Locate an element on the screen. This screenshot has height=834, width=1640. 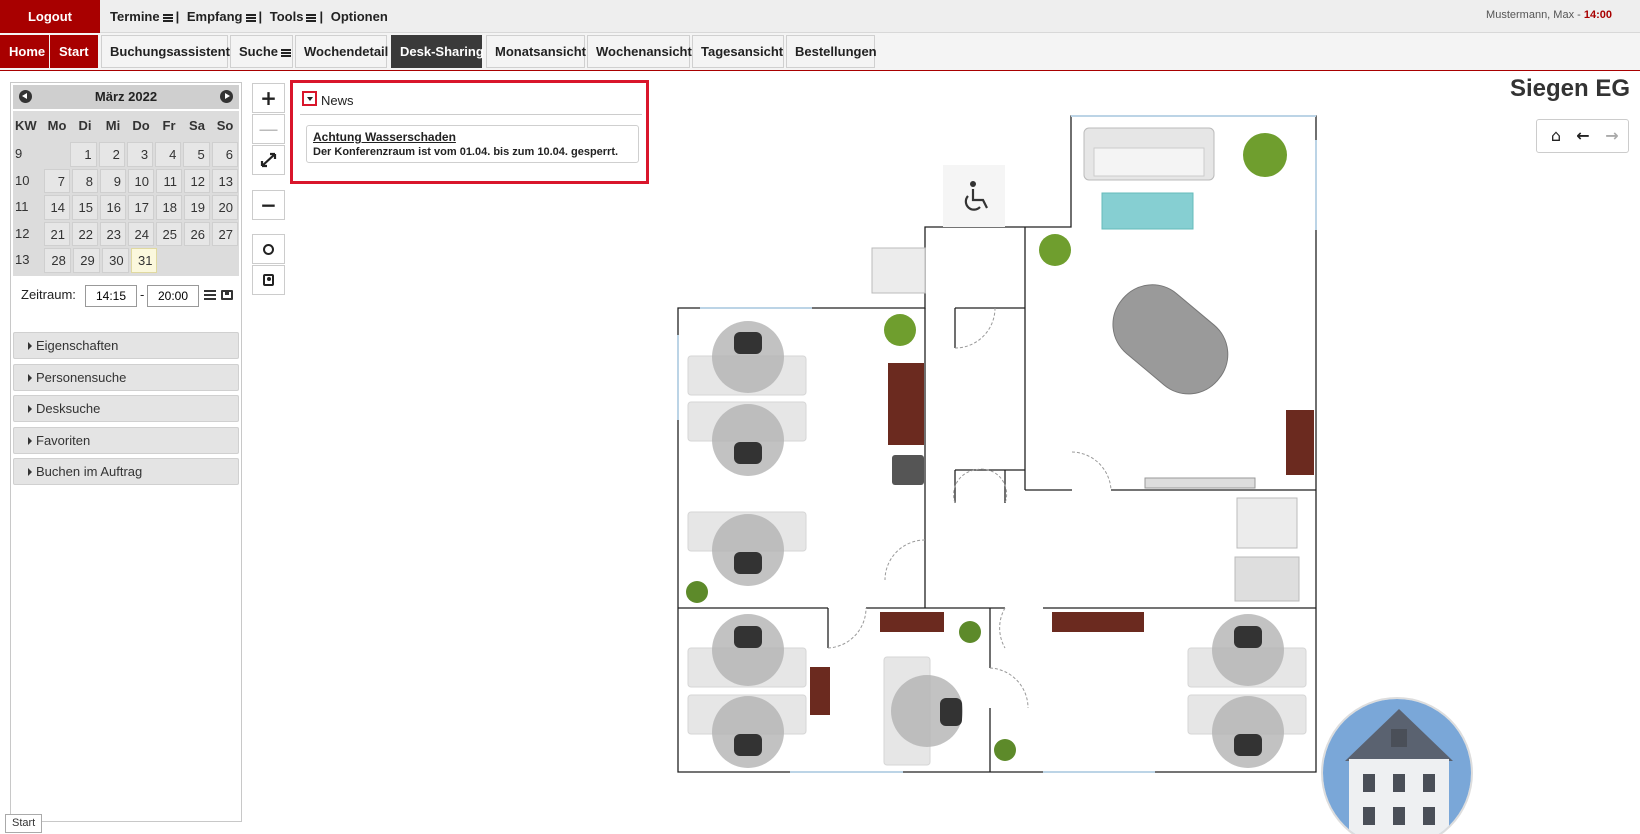
bench is located at coordinates (1200, 483).